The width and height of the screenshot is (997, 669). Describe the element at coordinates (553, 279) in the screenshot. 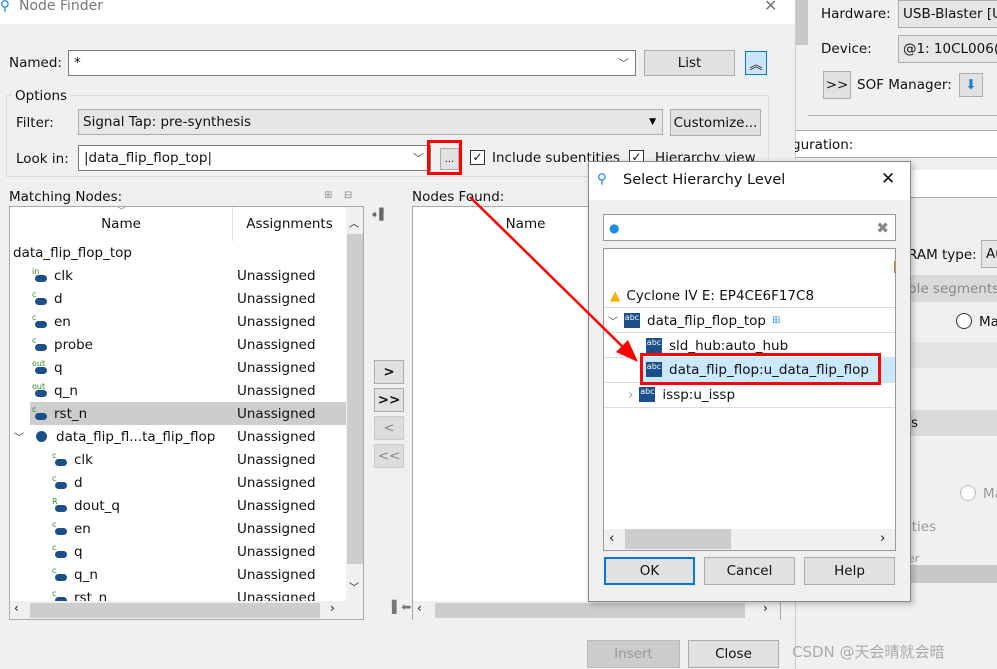

I see `annotation-arrow` at that location.